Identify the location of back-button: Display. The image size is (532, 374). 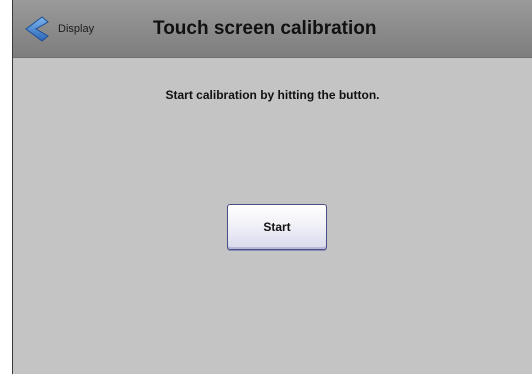
(58, 29).